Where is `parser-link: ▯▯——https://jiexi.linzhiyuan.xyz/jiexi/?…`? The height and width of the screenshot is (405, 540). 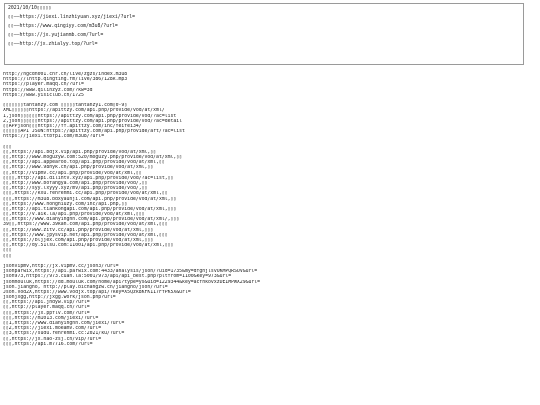 parser-link: ▯▯——https://jiexi.linzhiyuan.xyz/jiexi/?… is located at coordinates (71, 17).